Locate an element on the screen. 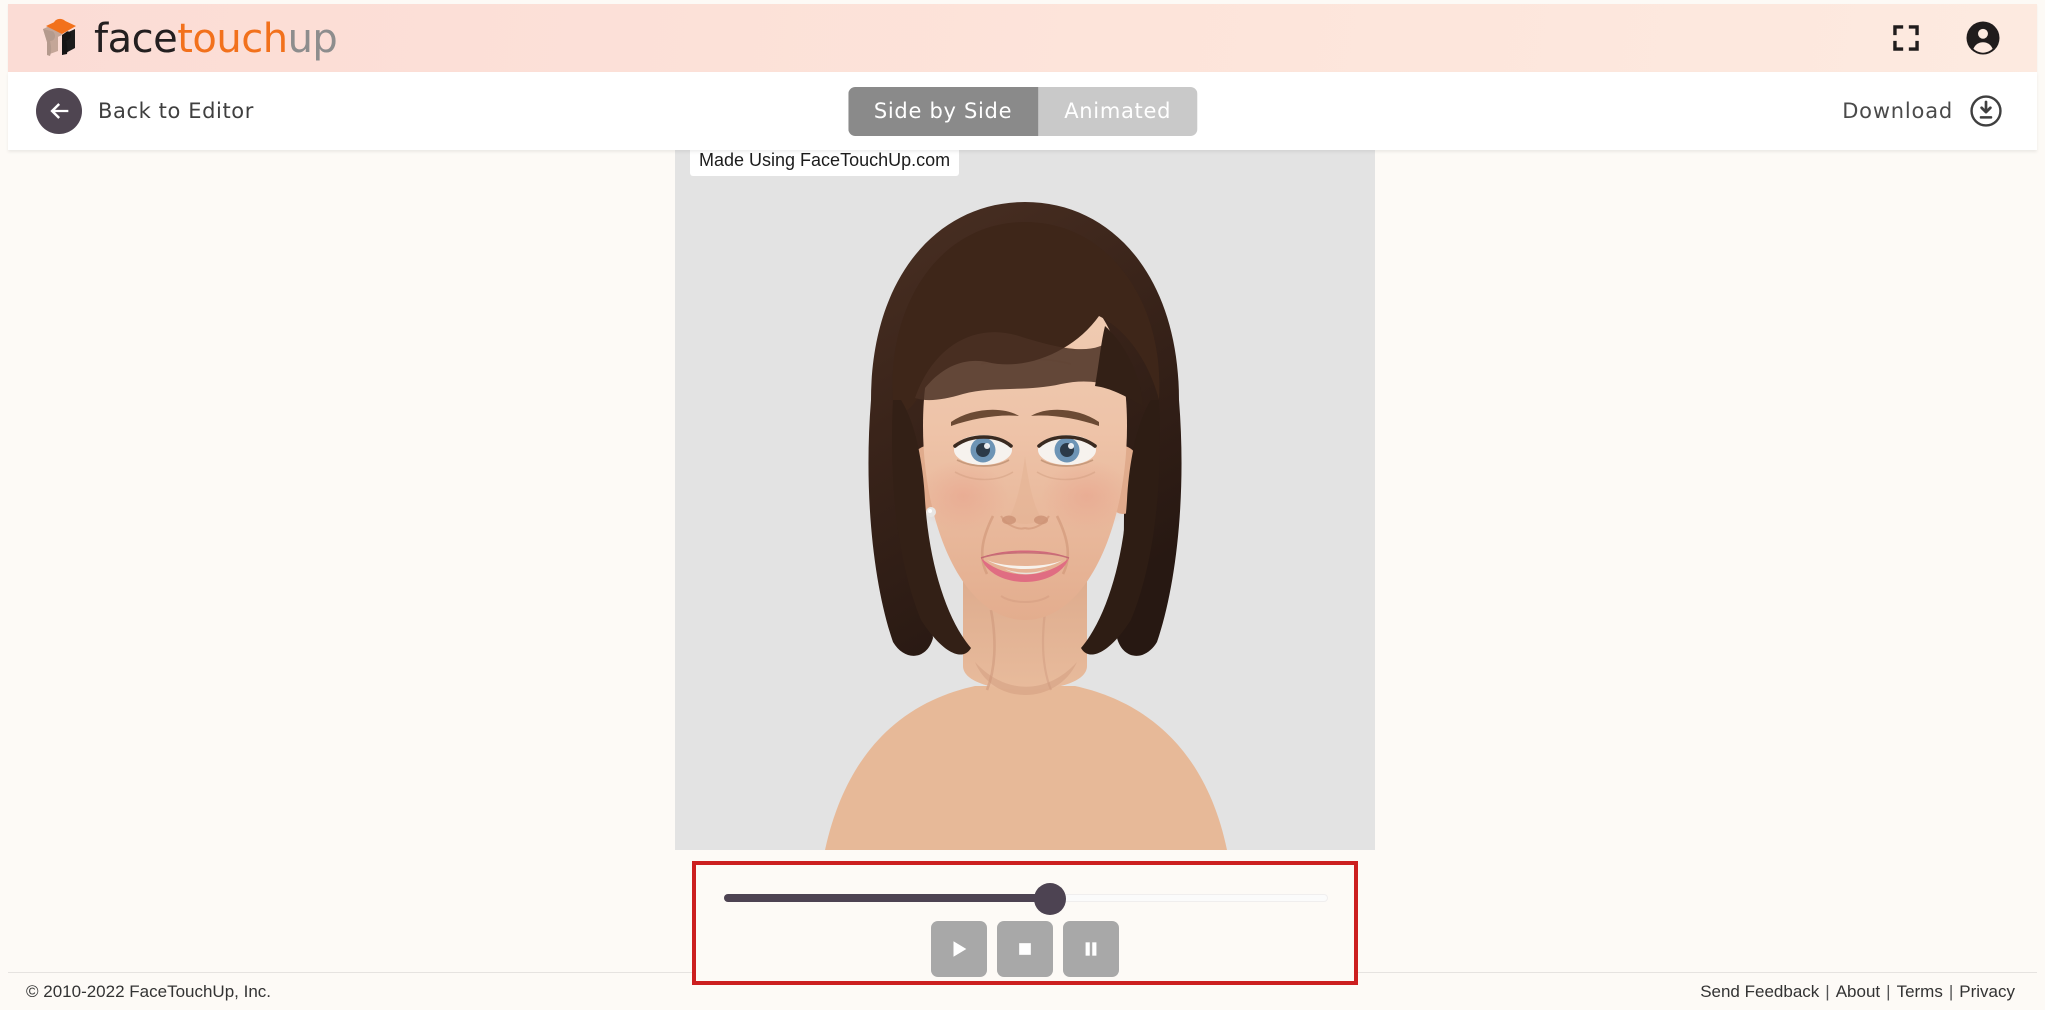  back-to-editor-button: Back to Editor is located at coordinates (145, 111).